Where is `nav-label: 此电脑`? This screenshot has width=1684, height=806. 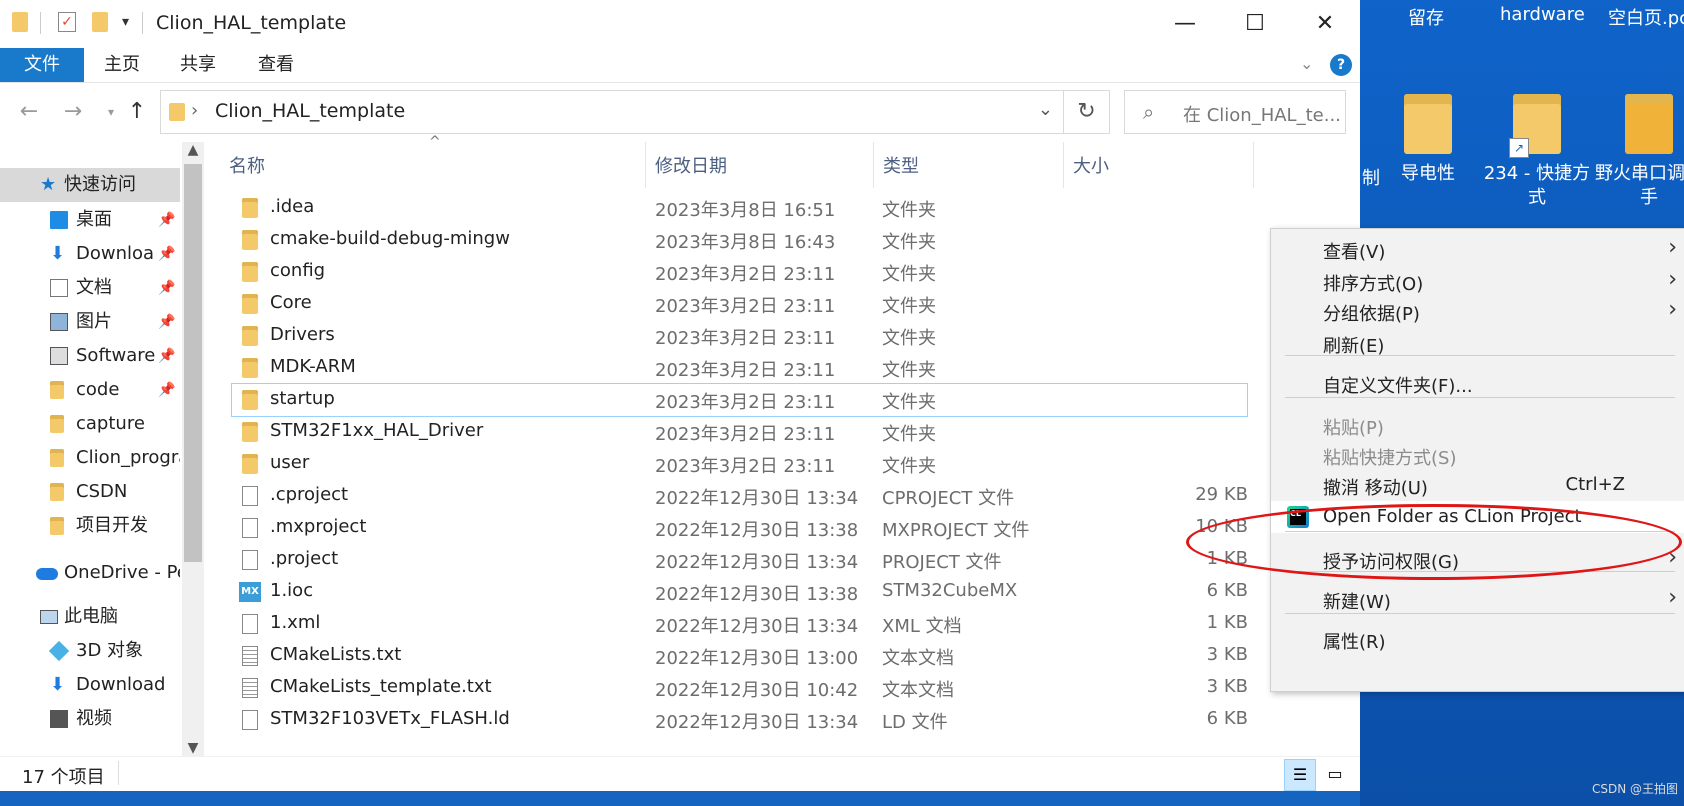 nav-label: 此电脑 is located at coordinates (91, 616).